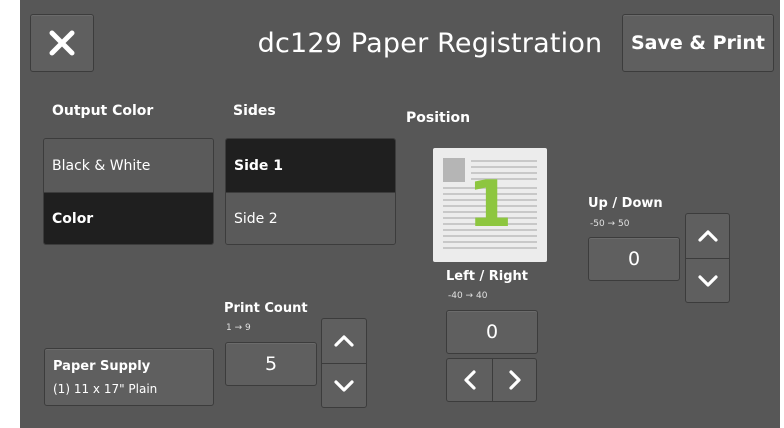 The width and height of the screenshot is (784, 428). Describe the element at coordinates (103, 111) in the screenshot. I see `output-color-label: Output Color` at that location.